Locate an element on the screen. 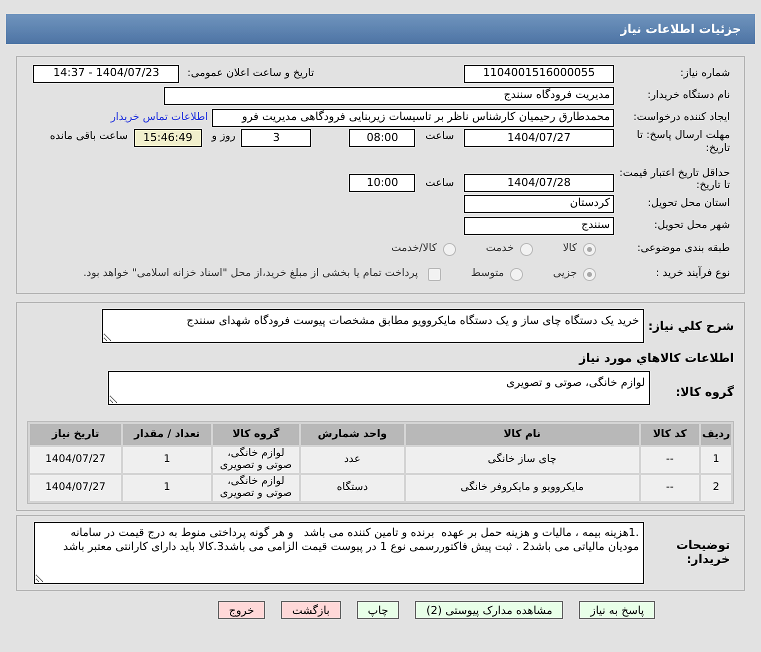 Image resolution: width=761 pixels, height=652 pixels. checkbox is located at coordinates (435, 274).